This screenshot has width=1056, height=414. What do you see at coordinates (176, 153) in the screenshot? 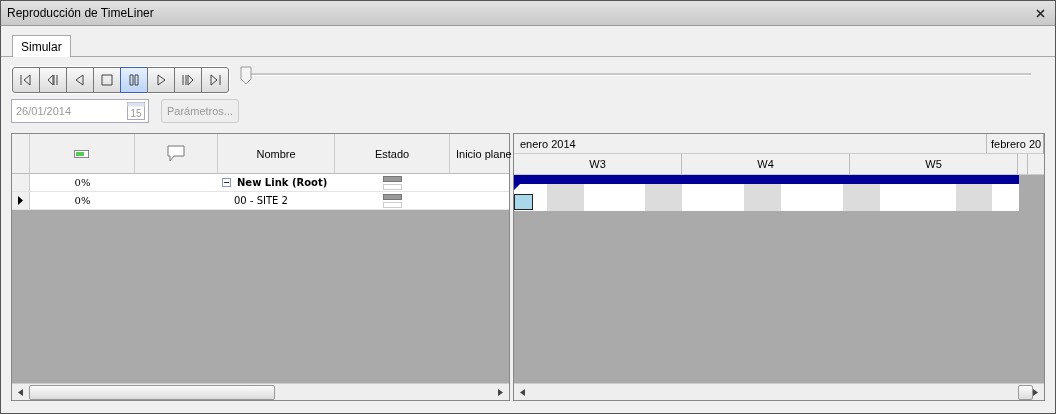
I see `comment-icon` at bounding box center [176, 153].